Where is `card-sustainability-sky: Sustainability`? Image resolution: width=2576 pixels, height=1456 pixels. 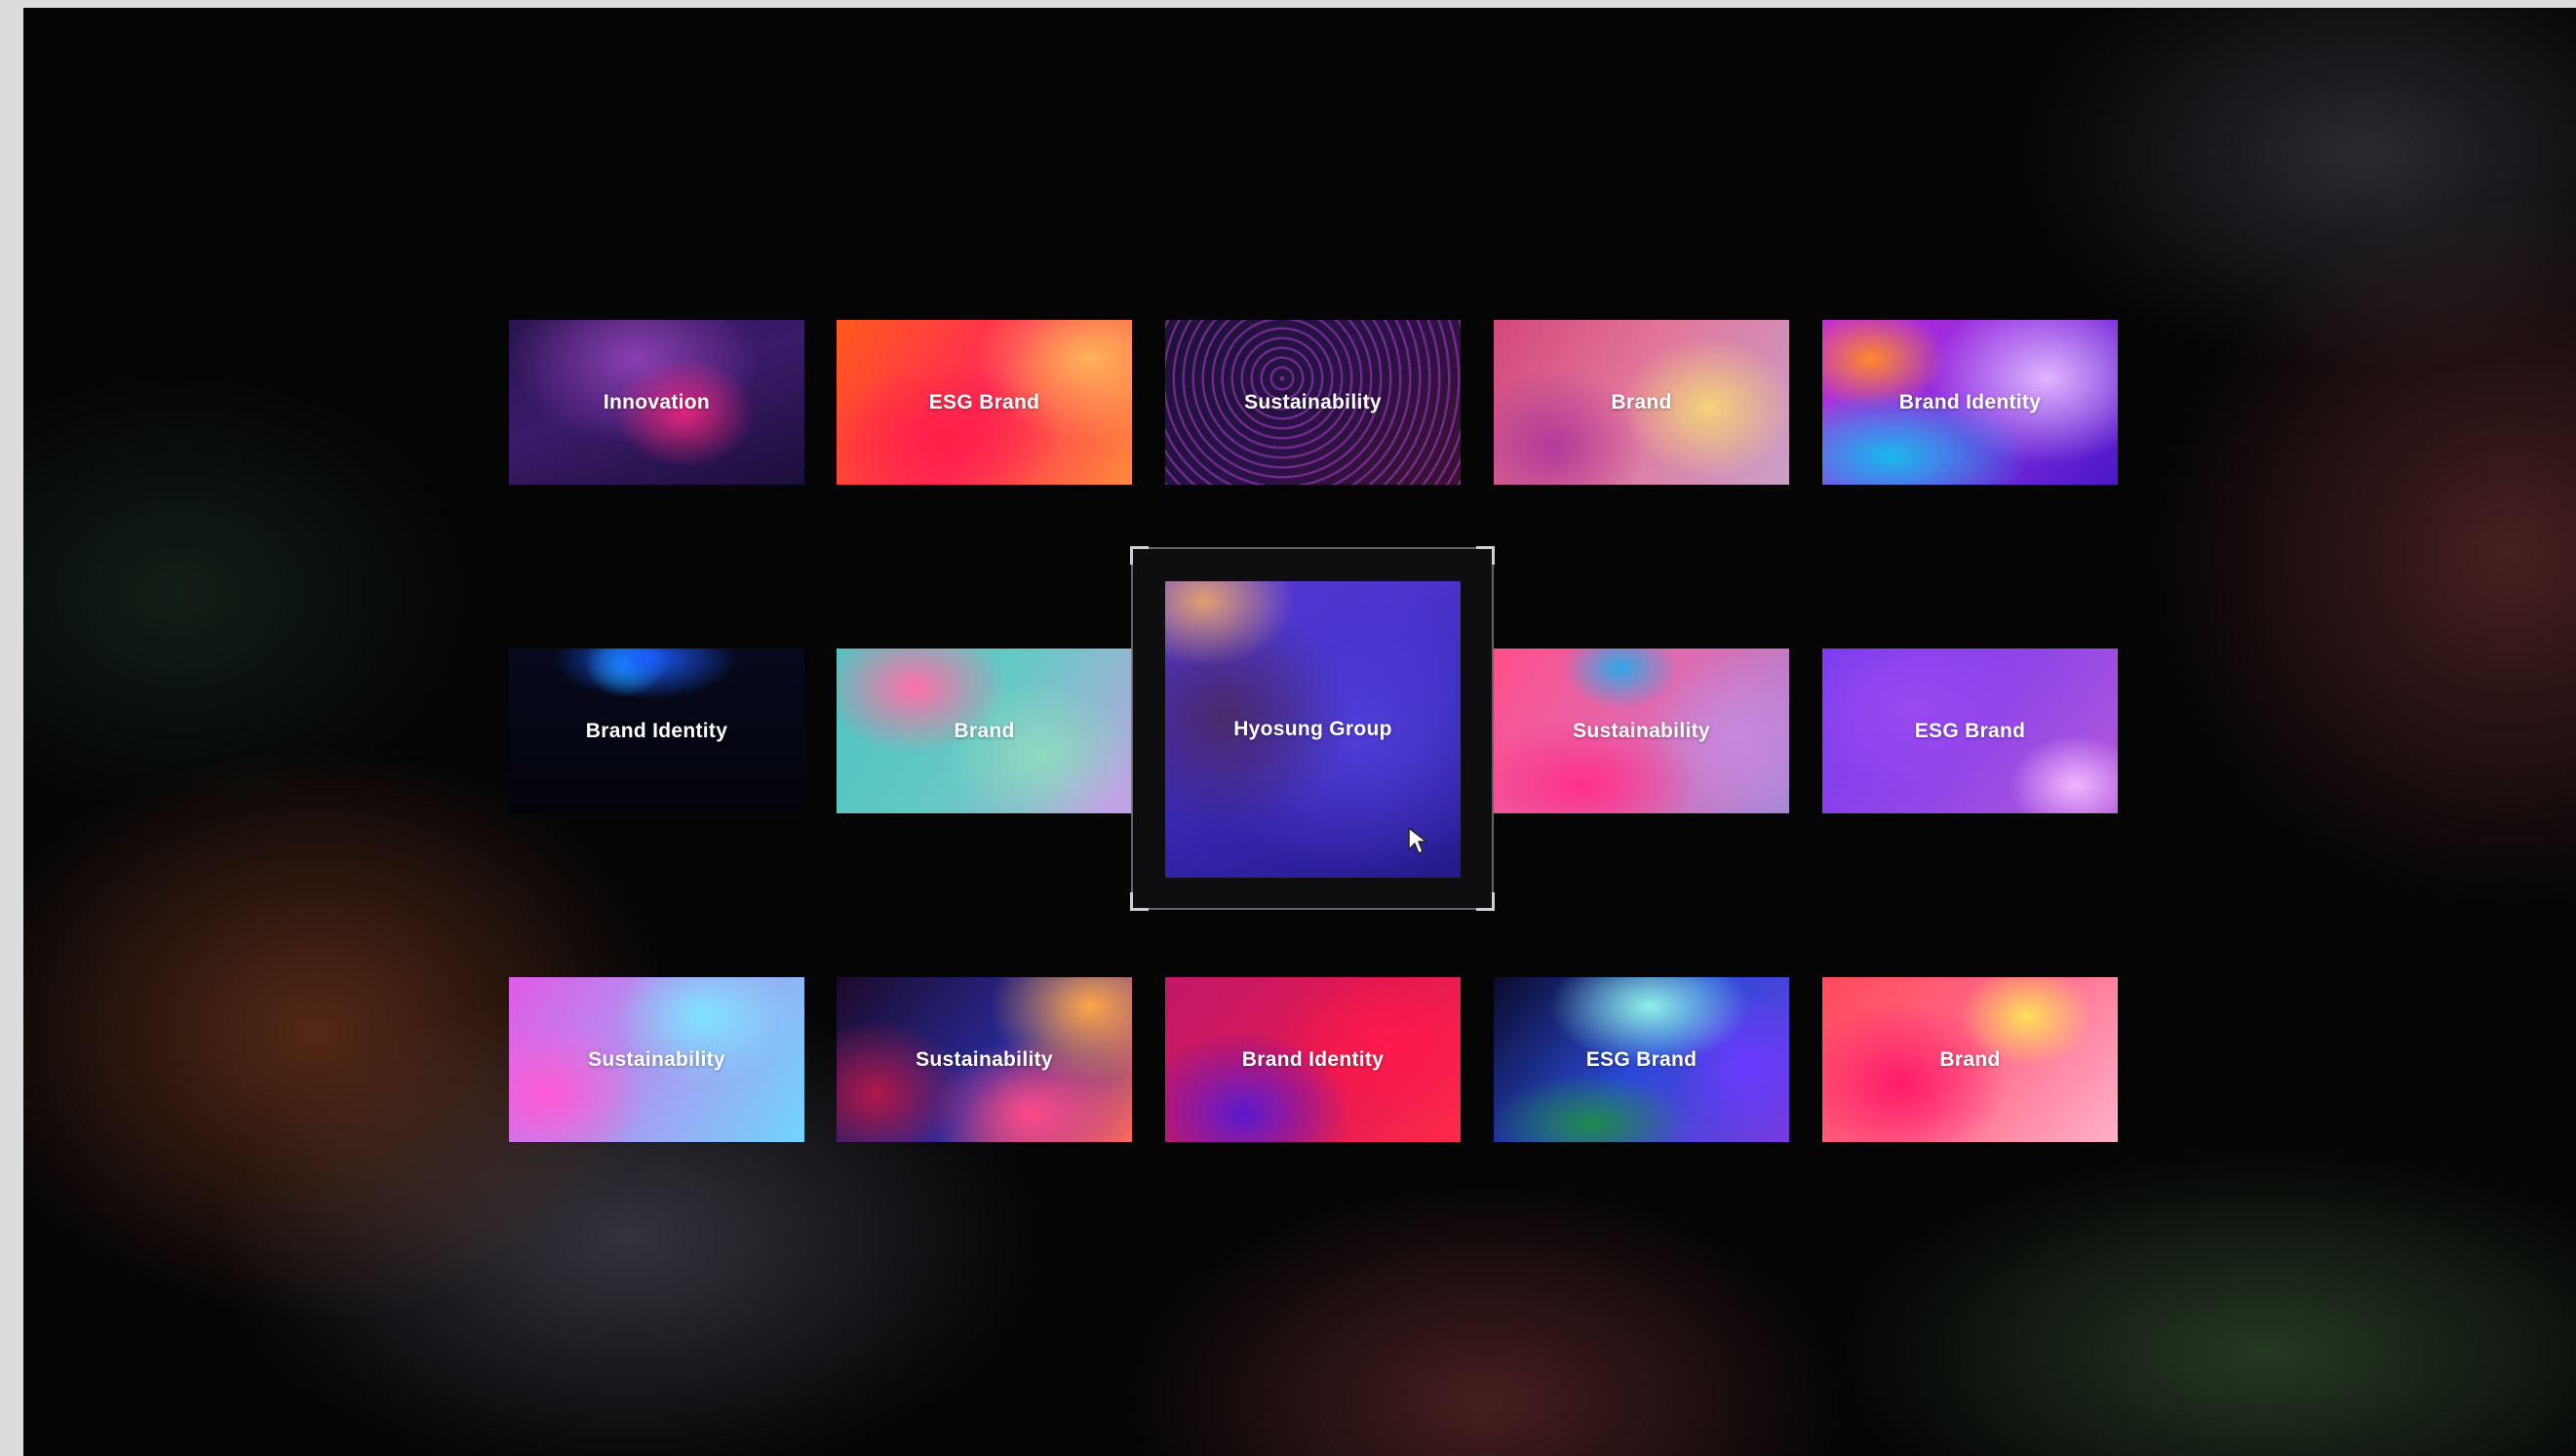
card-sustainability-sky: Sustainability is located at coordinates (656, 1059).